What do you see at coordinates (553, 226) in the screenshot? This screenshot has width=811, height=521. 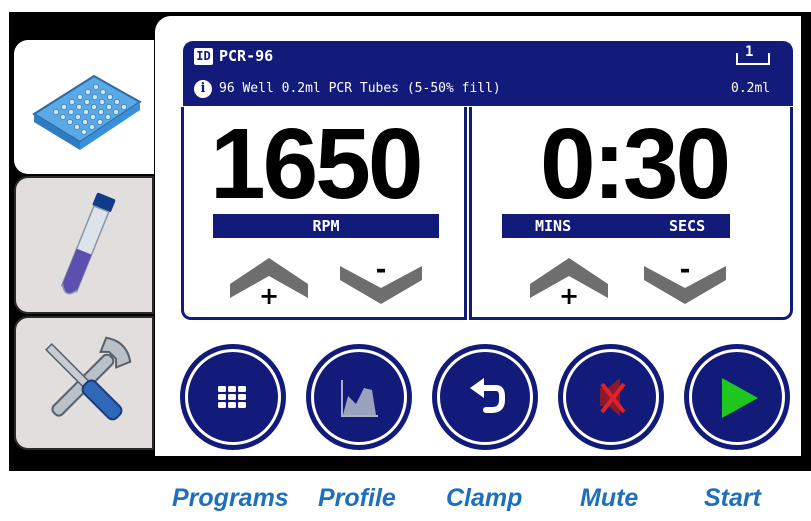 I see `mins-label: MINS` at bounding box center [553, 226].